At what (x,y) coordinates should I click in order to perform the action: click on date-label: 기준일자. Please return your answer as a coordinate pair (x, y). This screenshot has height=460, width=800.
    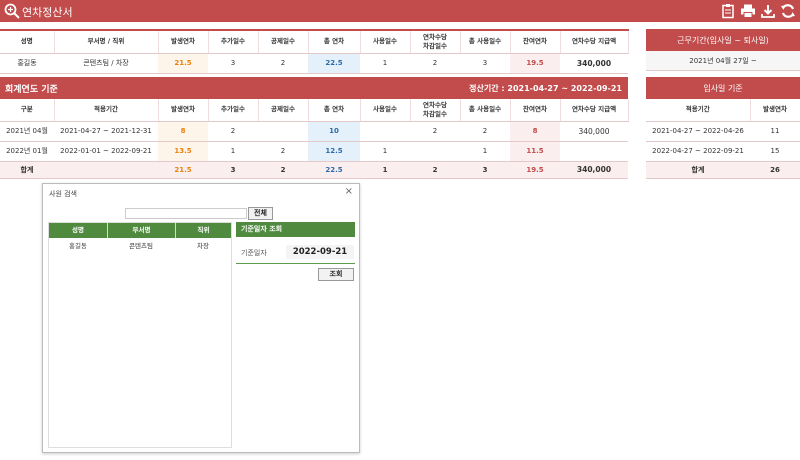
    Looking at the image, I should click on (254, 253).